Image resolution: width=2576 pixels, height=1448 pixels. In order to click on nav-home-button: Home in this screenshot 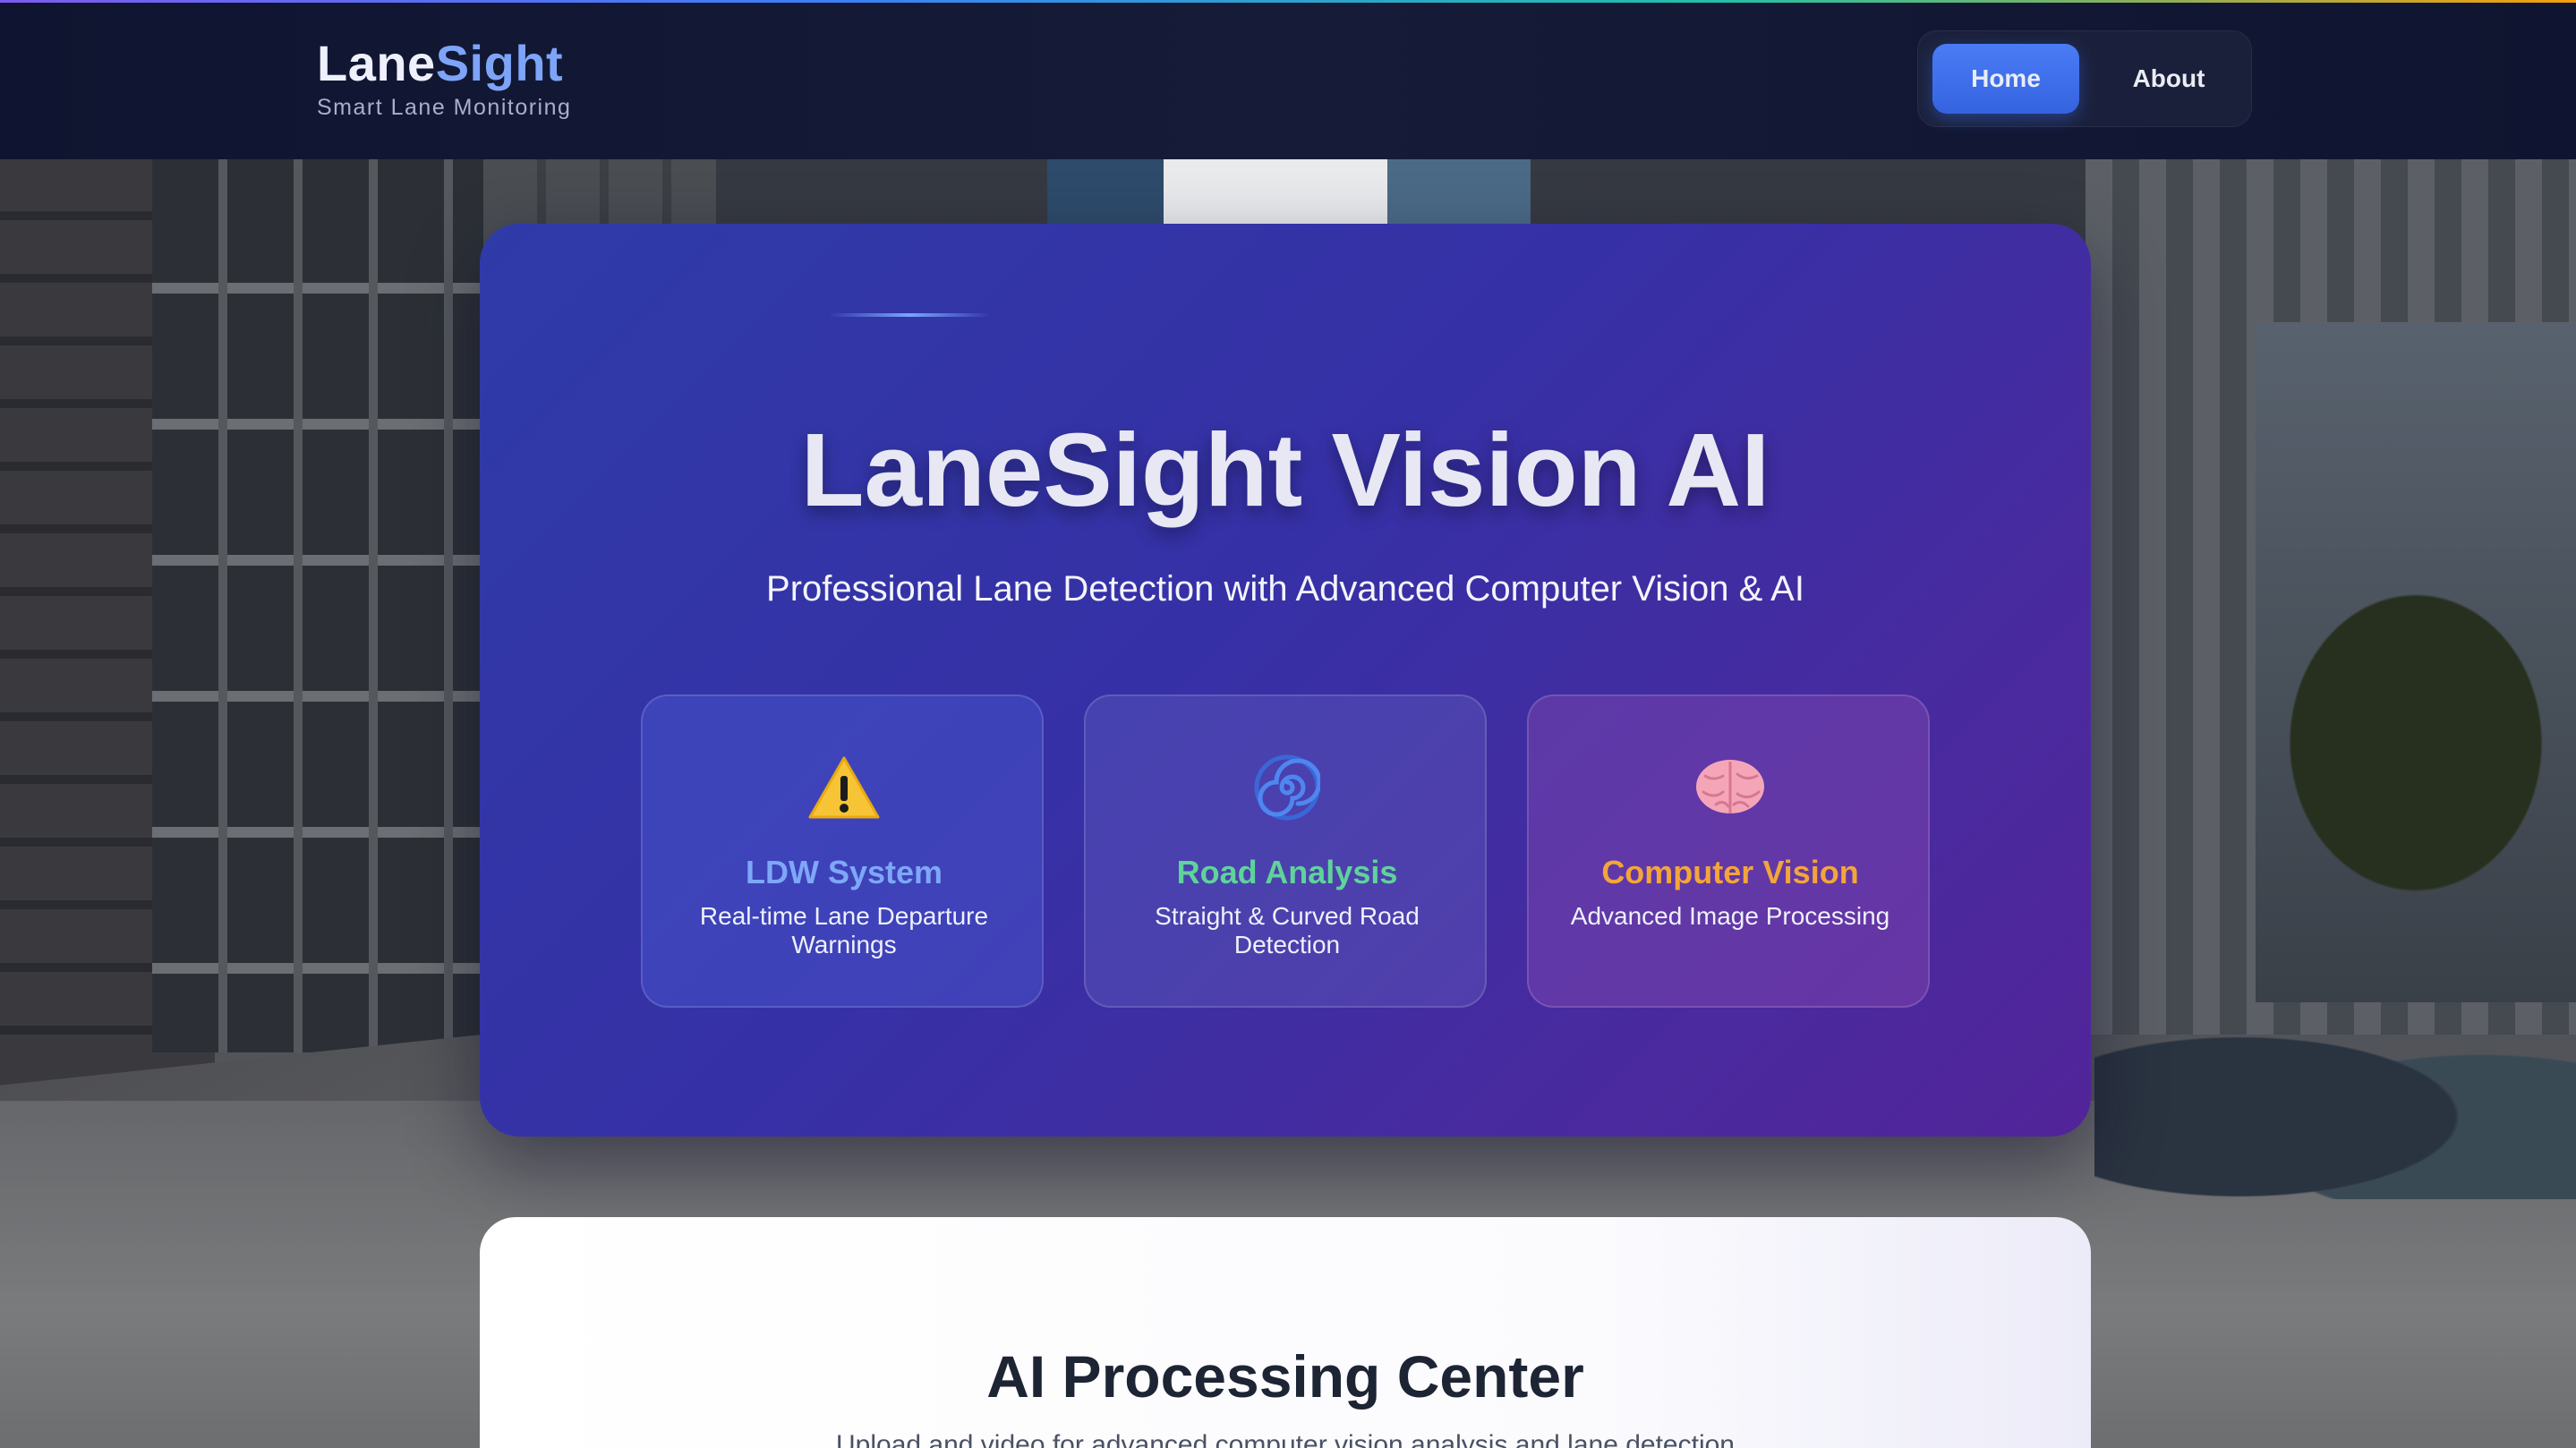, I will do `click(2005, 79)`.